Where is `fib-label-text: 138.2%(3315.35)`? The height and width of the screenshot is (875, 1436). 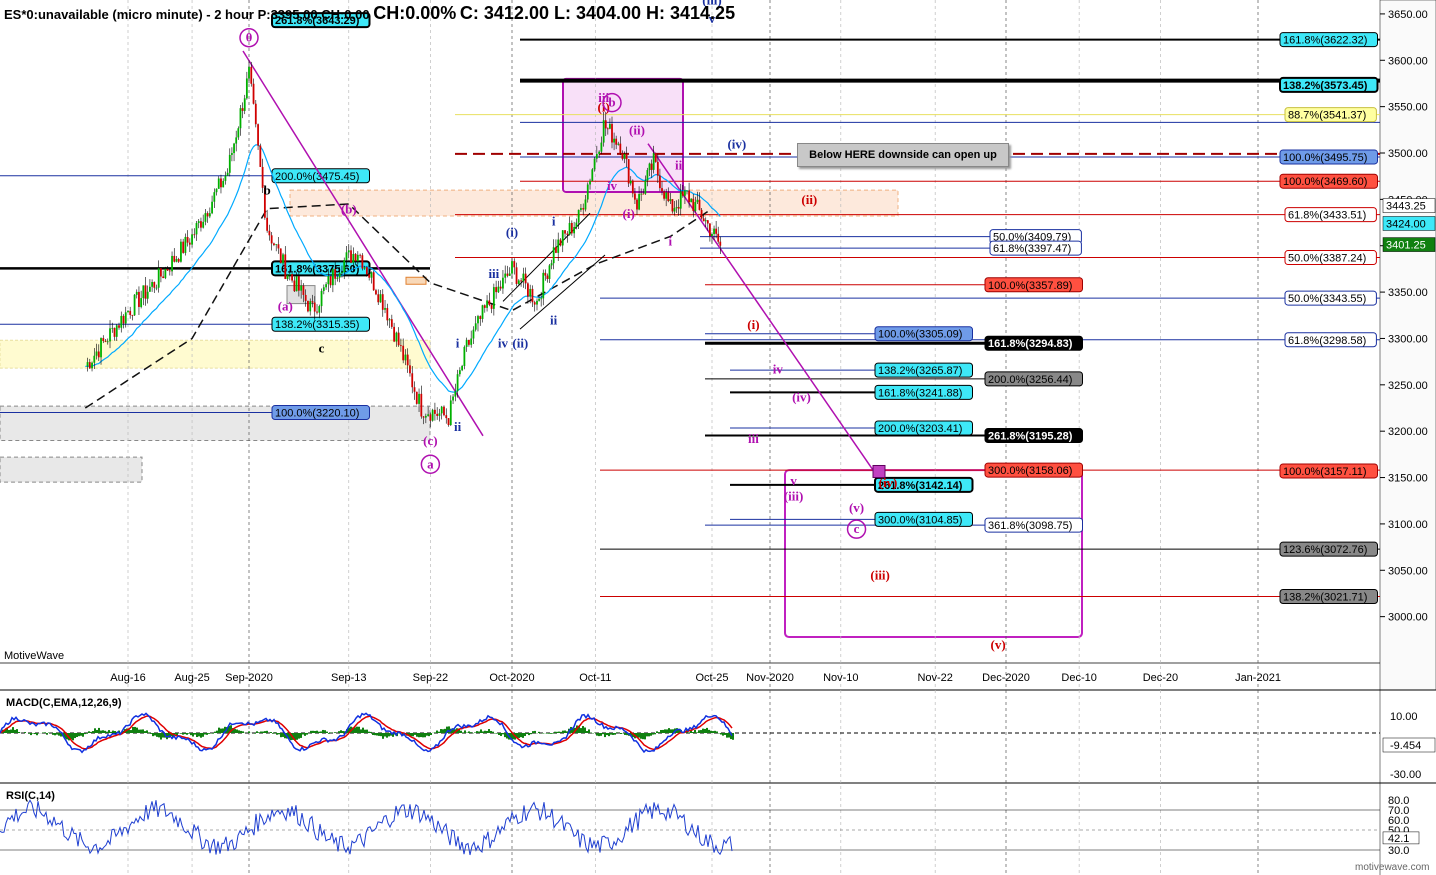 fib-label-text: 138.2%(3315.35) is located at coordinates (317, 325).